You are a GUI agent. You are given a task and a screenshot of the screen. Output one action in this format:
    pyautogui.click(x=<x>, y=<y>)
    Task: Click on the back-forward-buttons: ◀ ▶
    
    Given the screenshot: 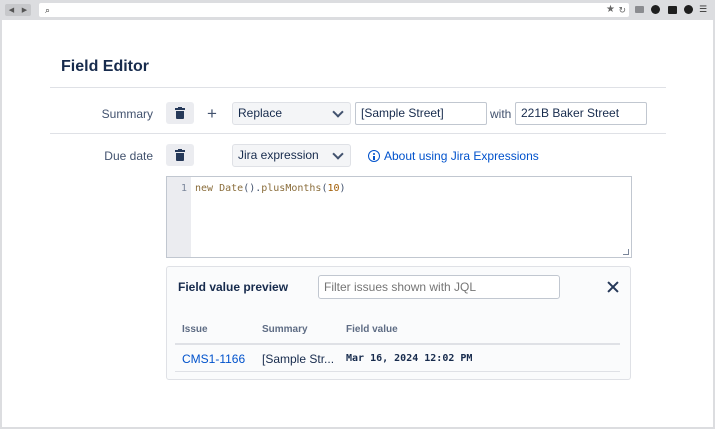 What is the action you would take?
    pyautogui.click(x=18, y=10)
    